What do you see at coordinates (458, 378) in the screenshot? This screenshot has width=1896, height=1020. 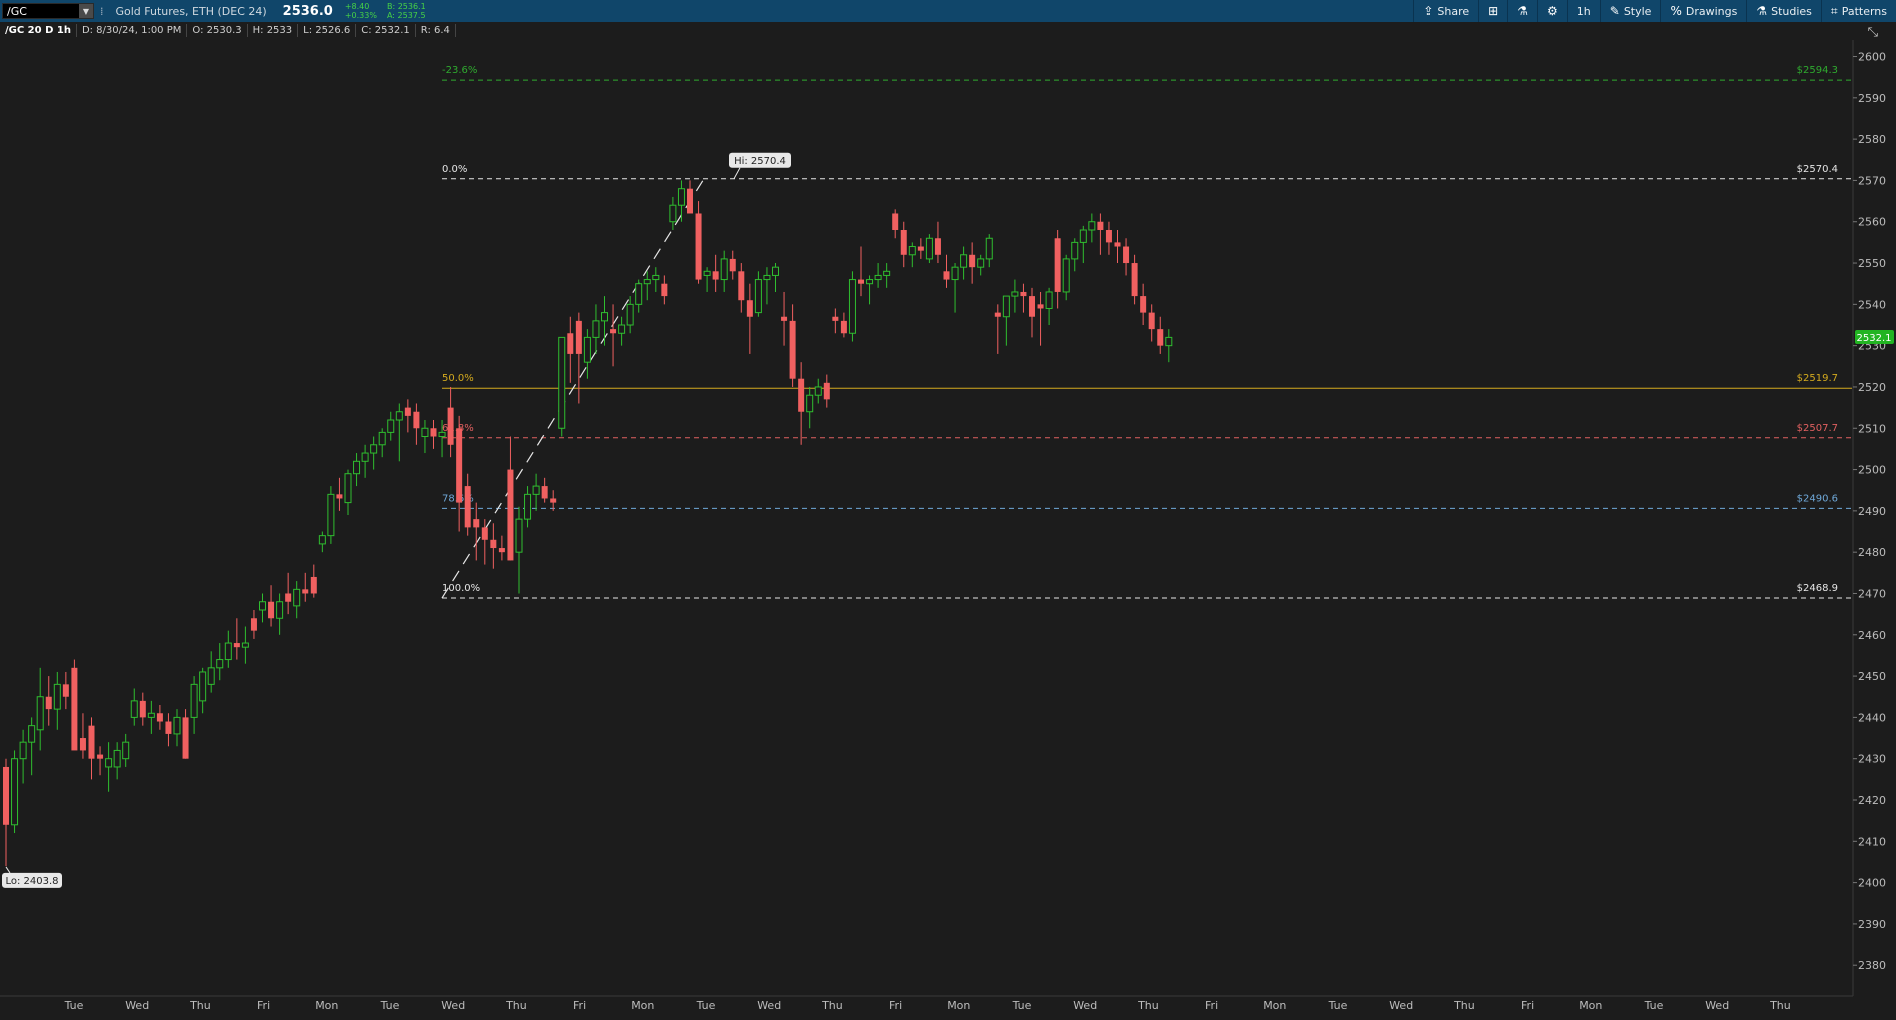 I see `fib-level-percent: 50.0%` at bounding box center [458, 378].